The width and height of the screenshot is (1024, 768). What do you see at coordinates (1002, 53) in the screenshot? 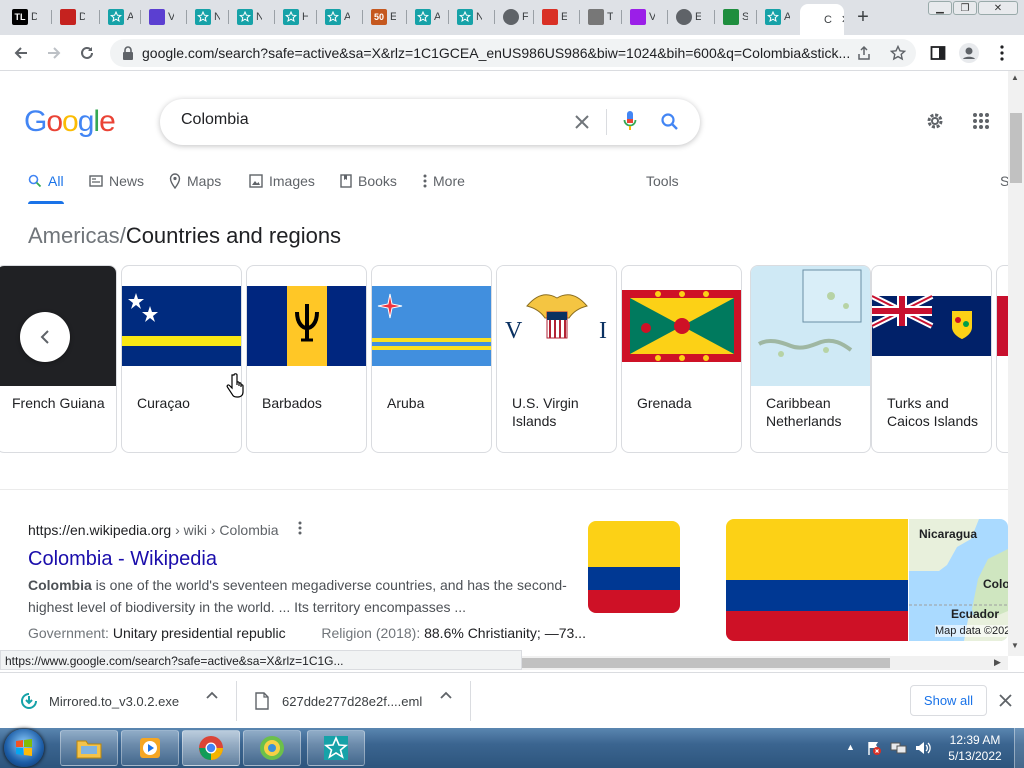
I see `browser-menu-button` at bounding box center [1002, 53].